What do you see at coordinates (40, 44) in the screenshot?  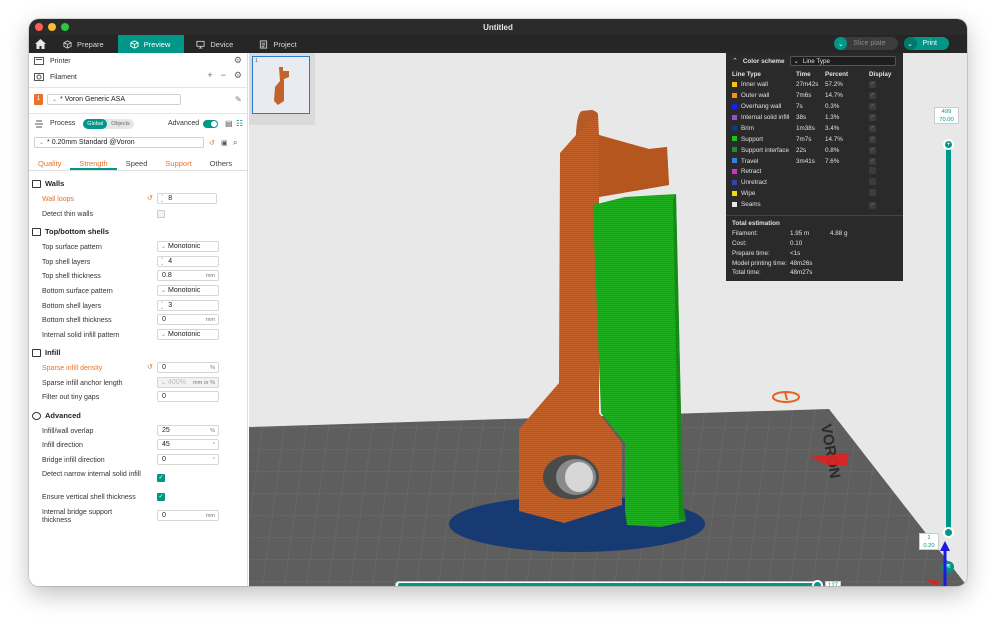 I see `home-button` at bounding box center [40, 44].